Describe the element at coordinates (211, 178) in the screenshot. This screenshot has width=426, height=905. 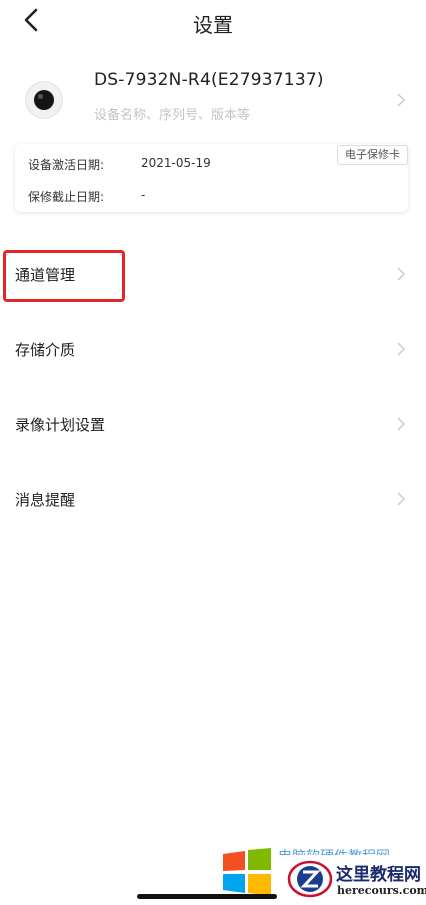
I see `warranty-card: 电子保修卡 设备激活日期: 2021-05-19 保修截止日期: -` at that location.